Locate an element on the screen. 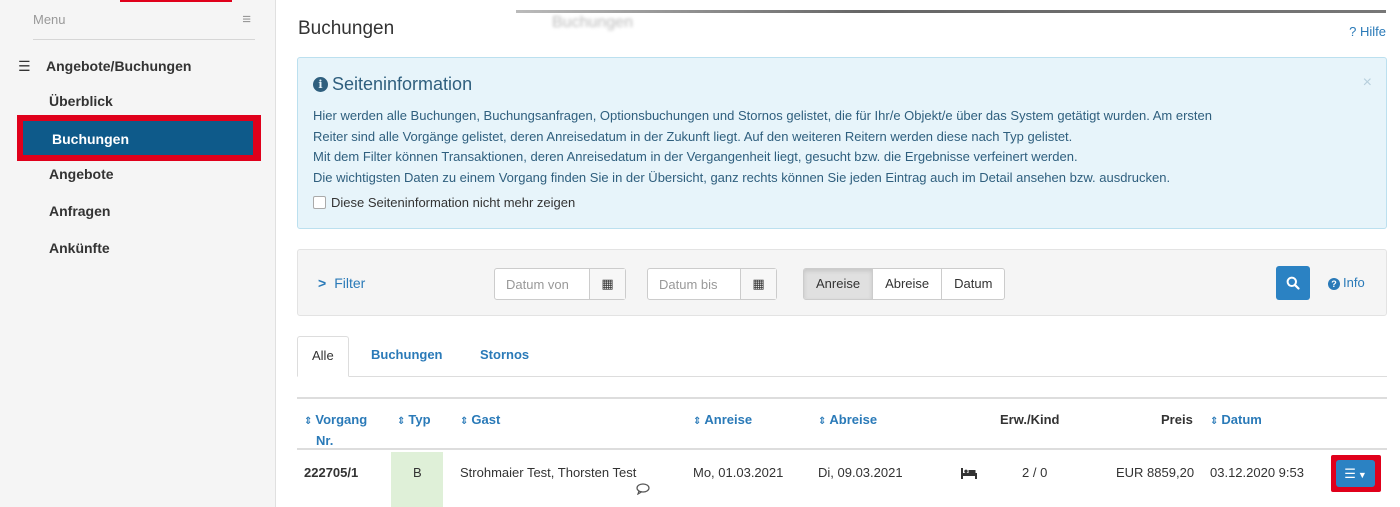  search-icon is located at coordinates (1293, 283).